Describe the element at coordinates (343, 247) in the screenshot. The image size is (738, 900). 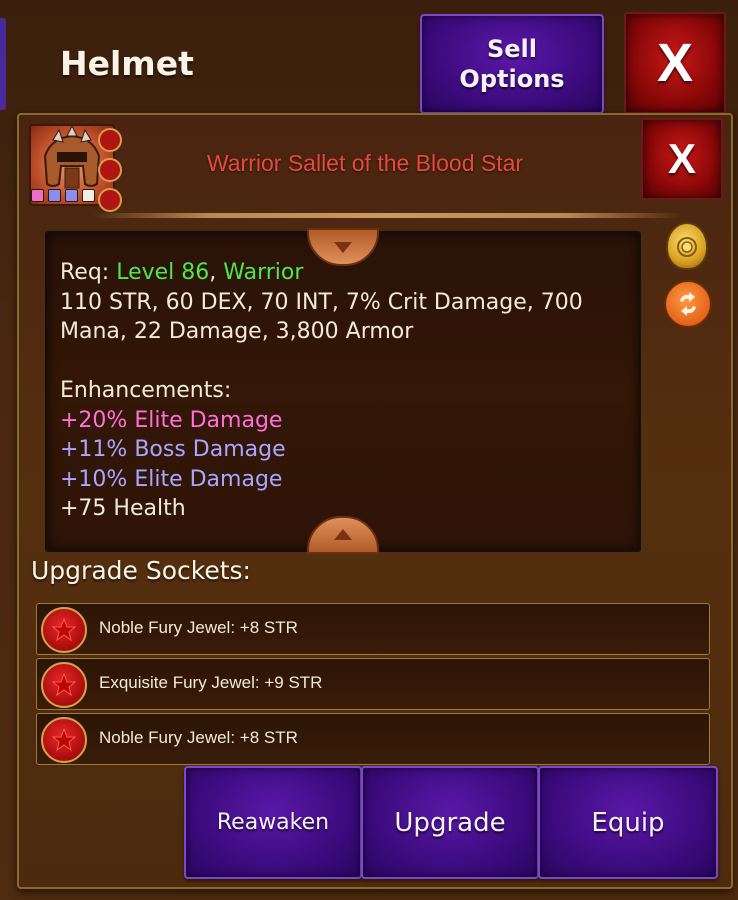
I see `chevron-up-icon` at that location.